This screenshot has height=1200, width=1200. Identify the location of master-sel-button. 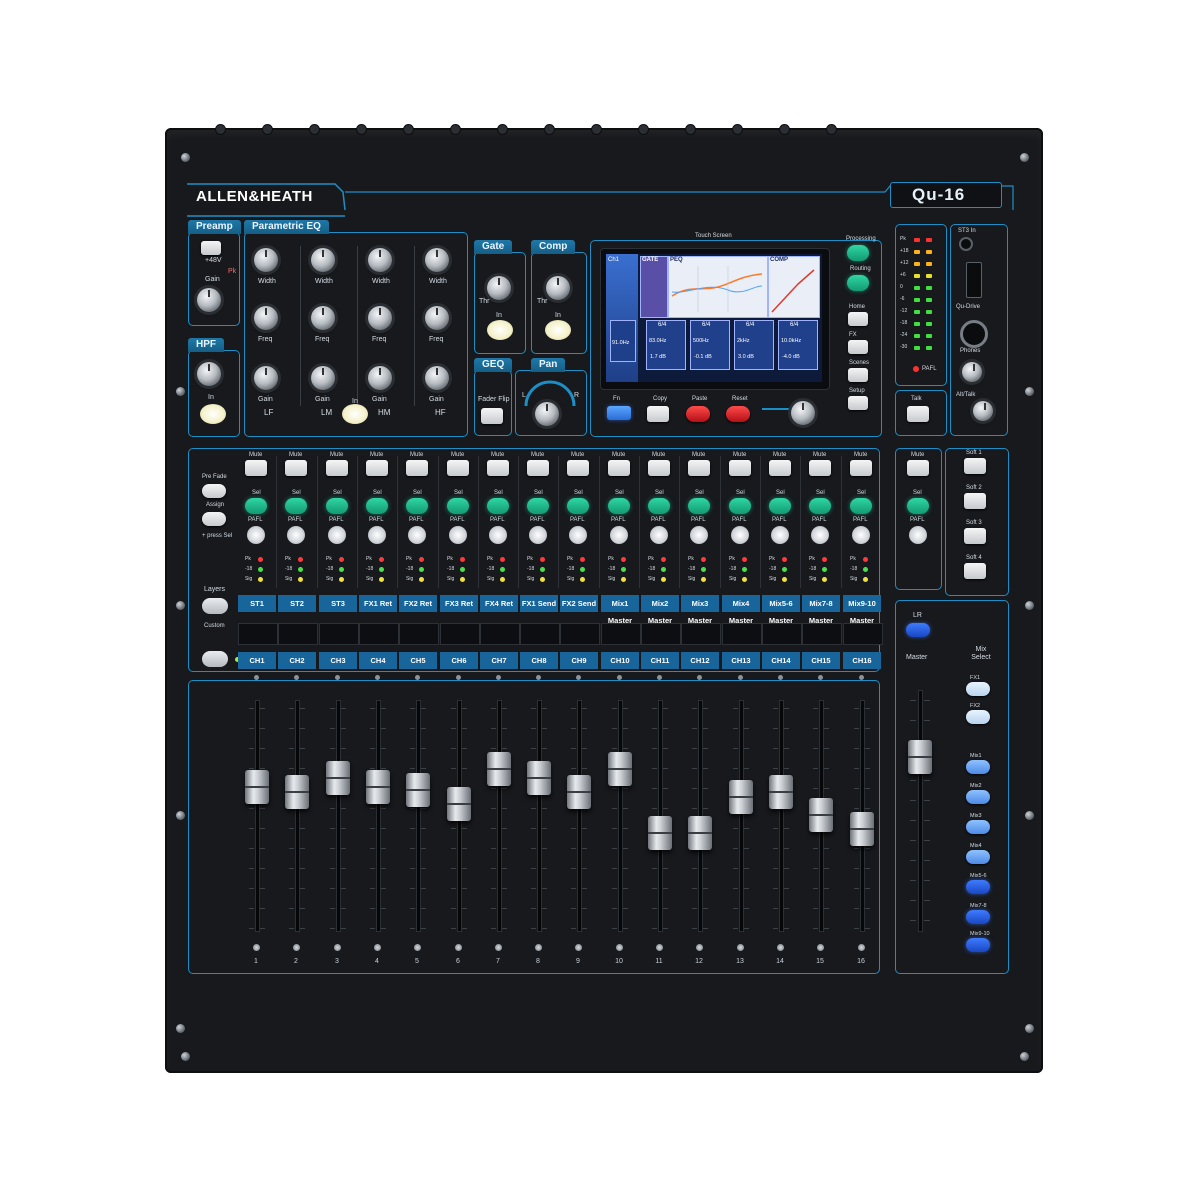
(918, 506).